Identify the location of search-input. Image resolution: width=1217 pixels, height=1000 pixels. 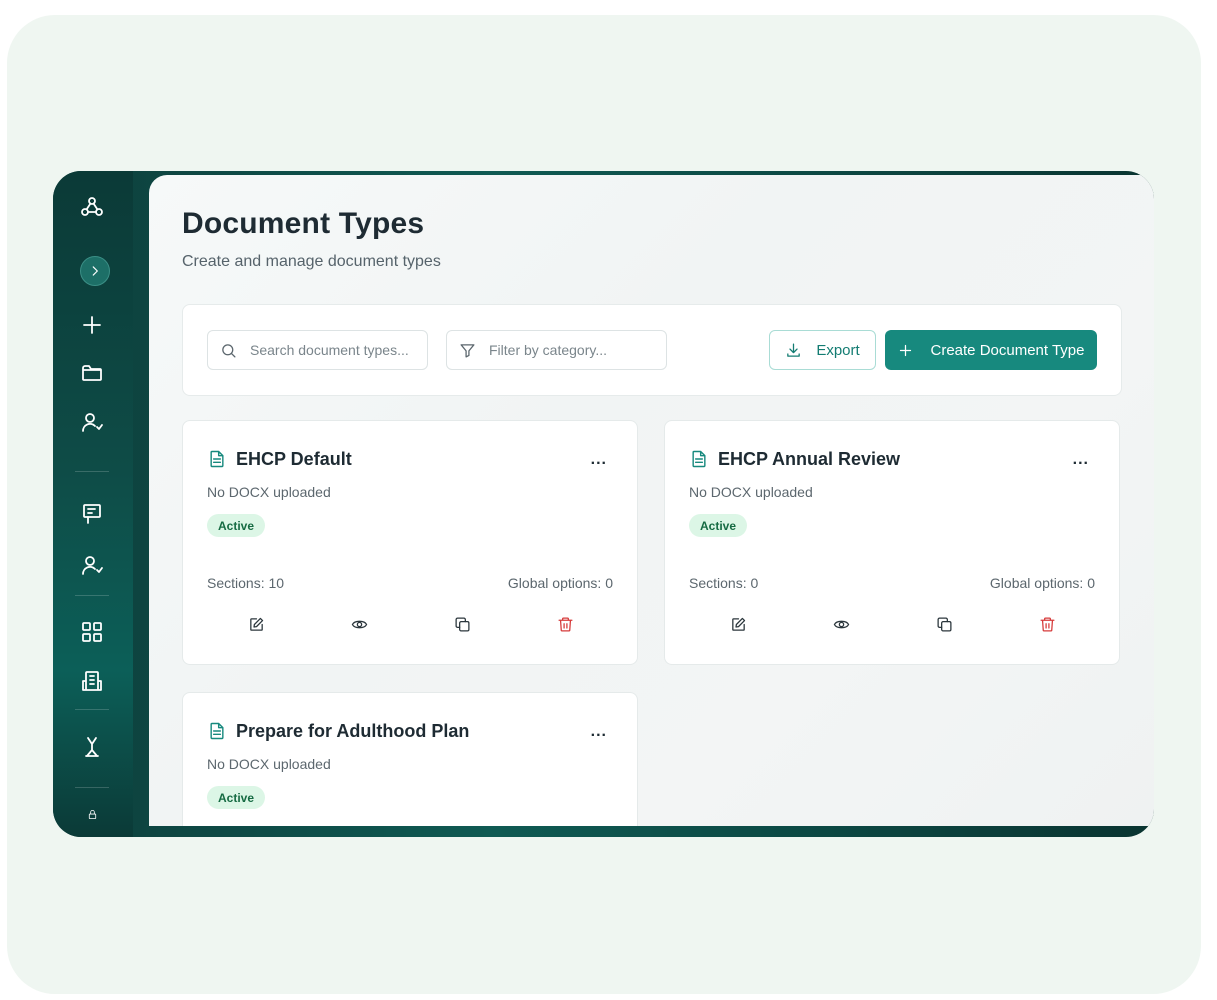
(335, 350).